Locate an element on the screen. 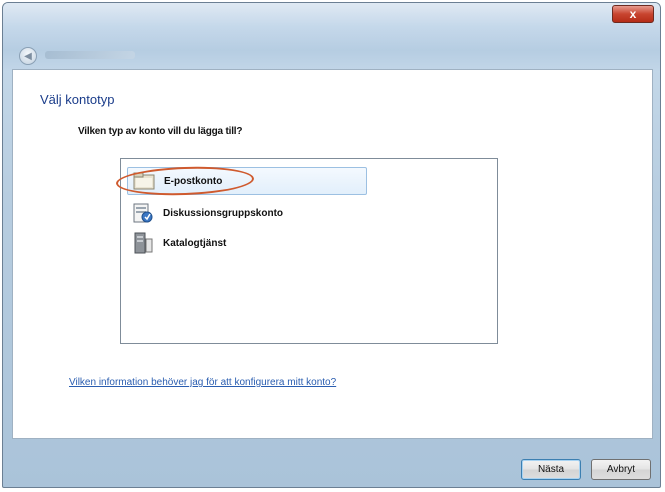  window-title-blurred is located at coordinates (90, 55).